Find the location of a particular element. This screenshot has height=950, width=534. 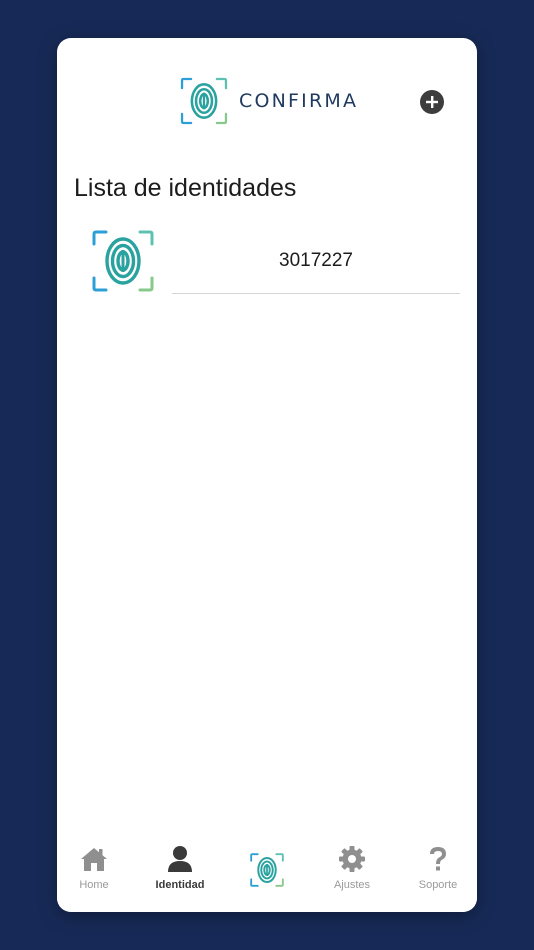

tab-ajustes: Ajustes is located at coordinates (352, 874).